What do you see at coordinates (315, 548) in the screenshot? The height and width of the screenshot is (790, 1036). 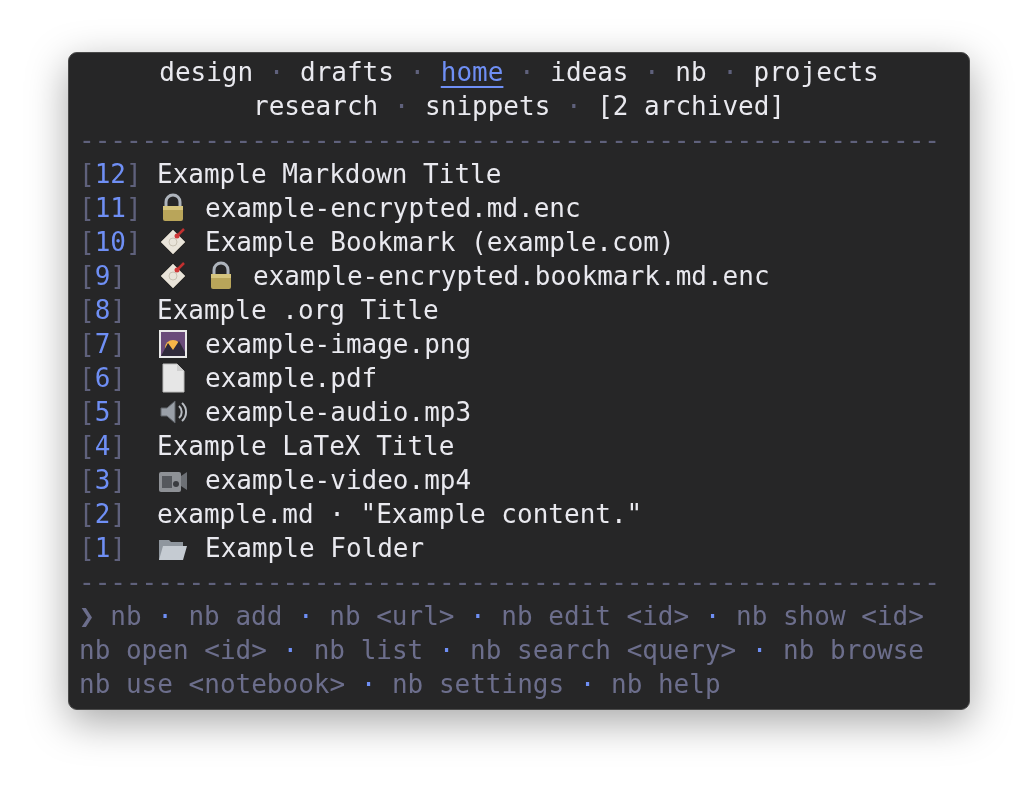 I see `item-title: Example Folder` at bounding box center [315, 548].